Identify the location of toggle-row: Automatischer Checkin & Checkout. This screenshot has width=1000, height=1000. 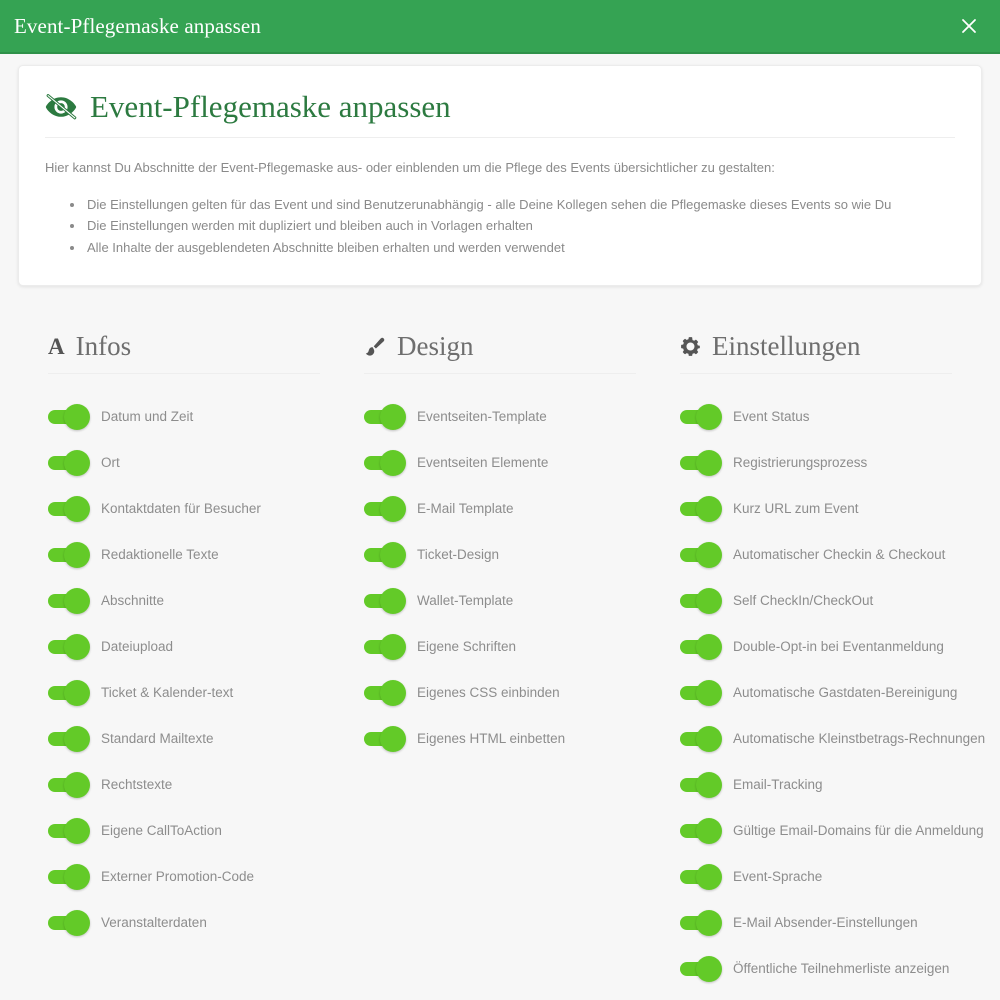
(816, 555).